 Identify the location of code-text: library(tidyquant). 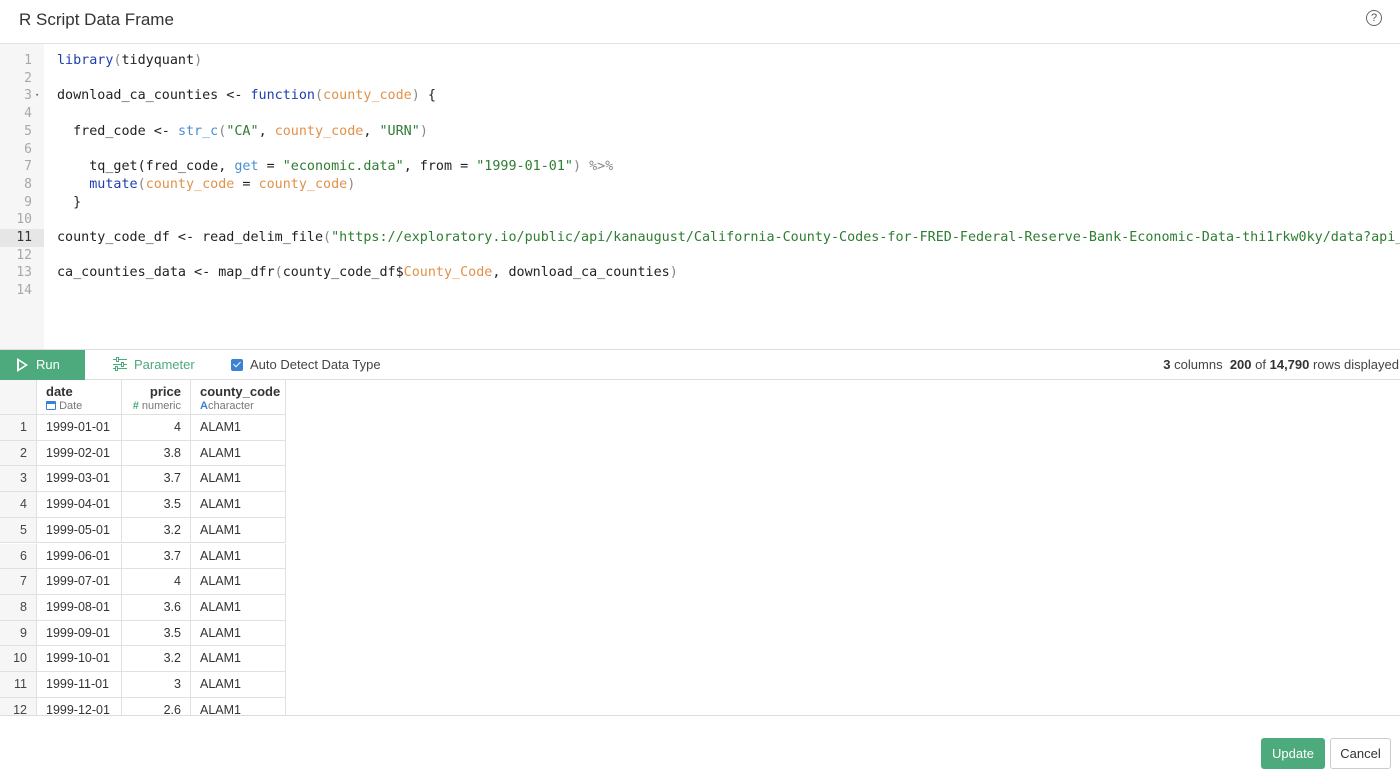
(129, 61).